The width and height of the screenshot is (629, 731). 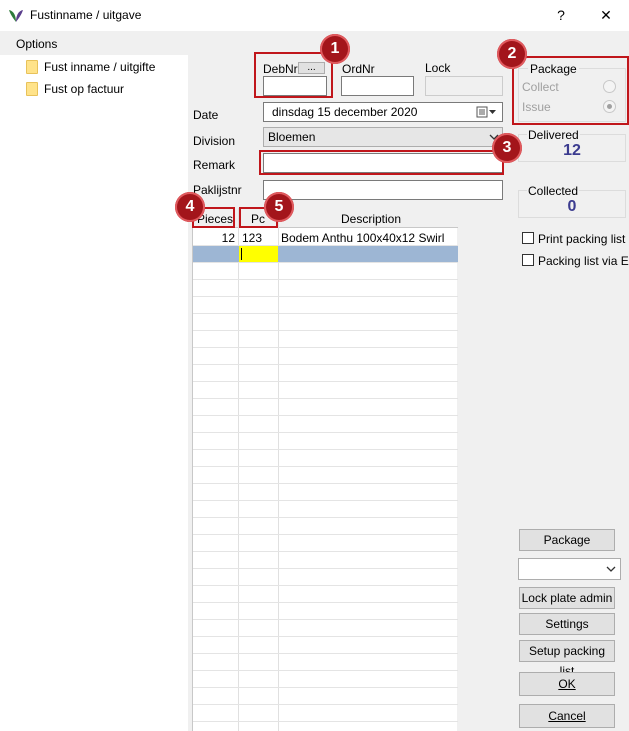 I want to click on collected-label: Collected, so click(x=553, y=191).